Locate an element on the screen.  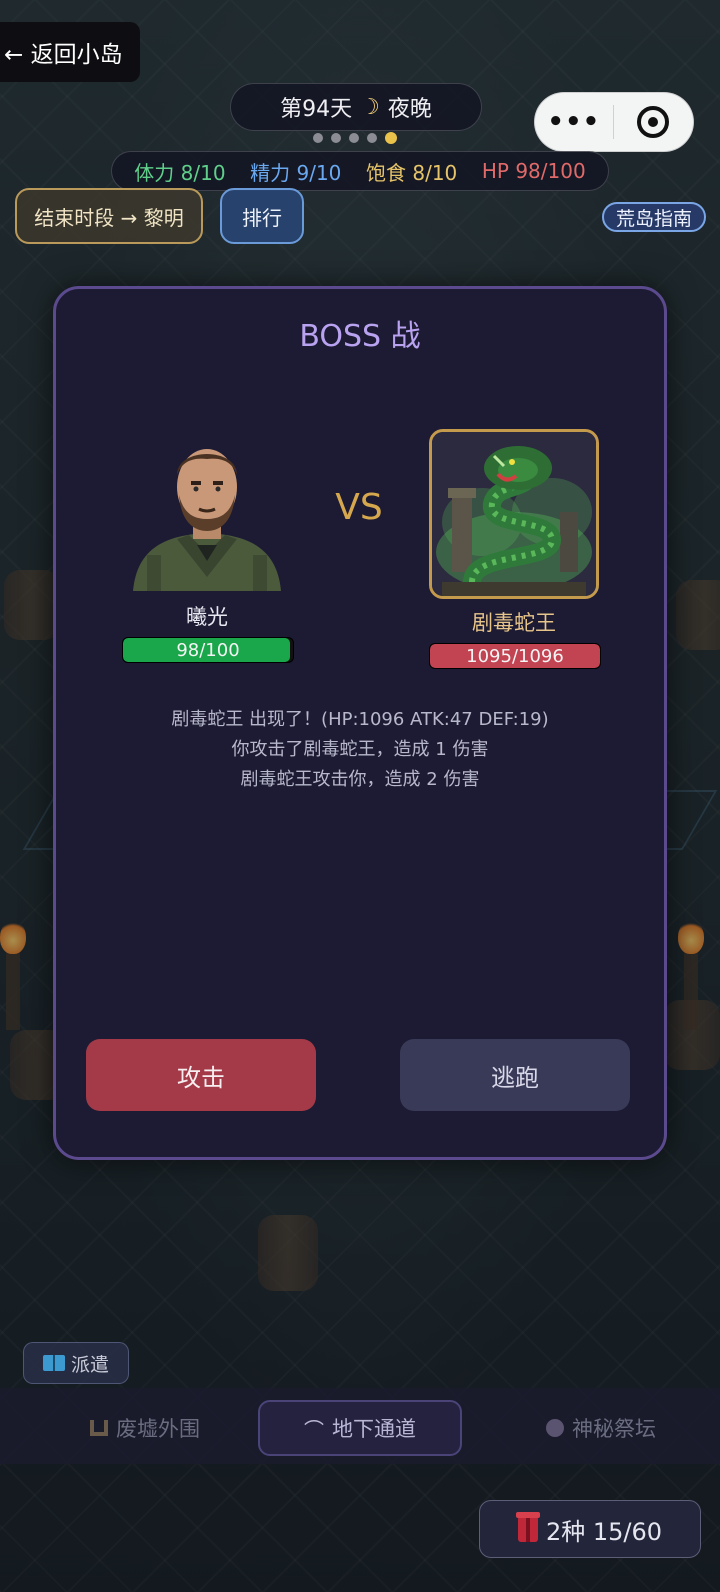
hp-stat: HP 98/100 is located at coordinates (533, 171).